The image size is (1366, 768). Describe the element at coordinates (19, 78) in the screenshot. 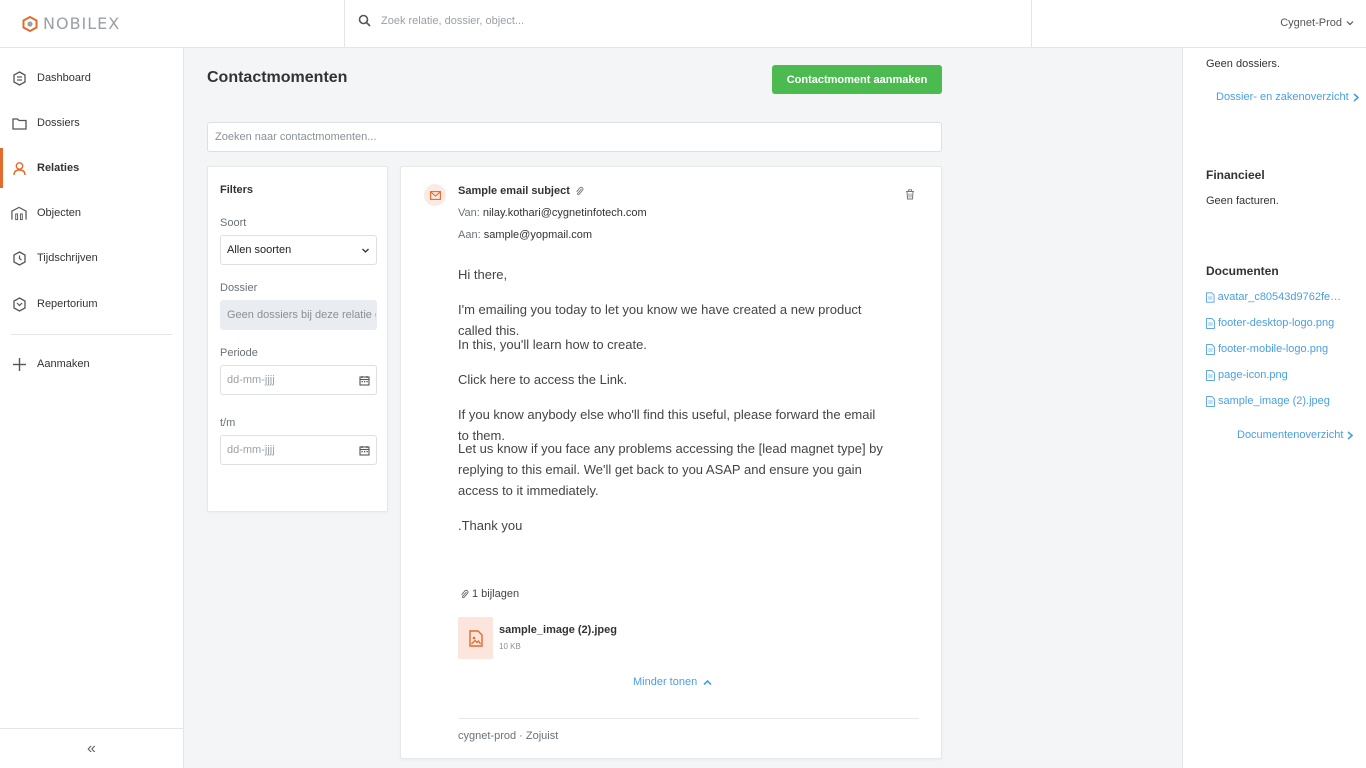

I see `dashboard-icon` at that location.